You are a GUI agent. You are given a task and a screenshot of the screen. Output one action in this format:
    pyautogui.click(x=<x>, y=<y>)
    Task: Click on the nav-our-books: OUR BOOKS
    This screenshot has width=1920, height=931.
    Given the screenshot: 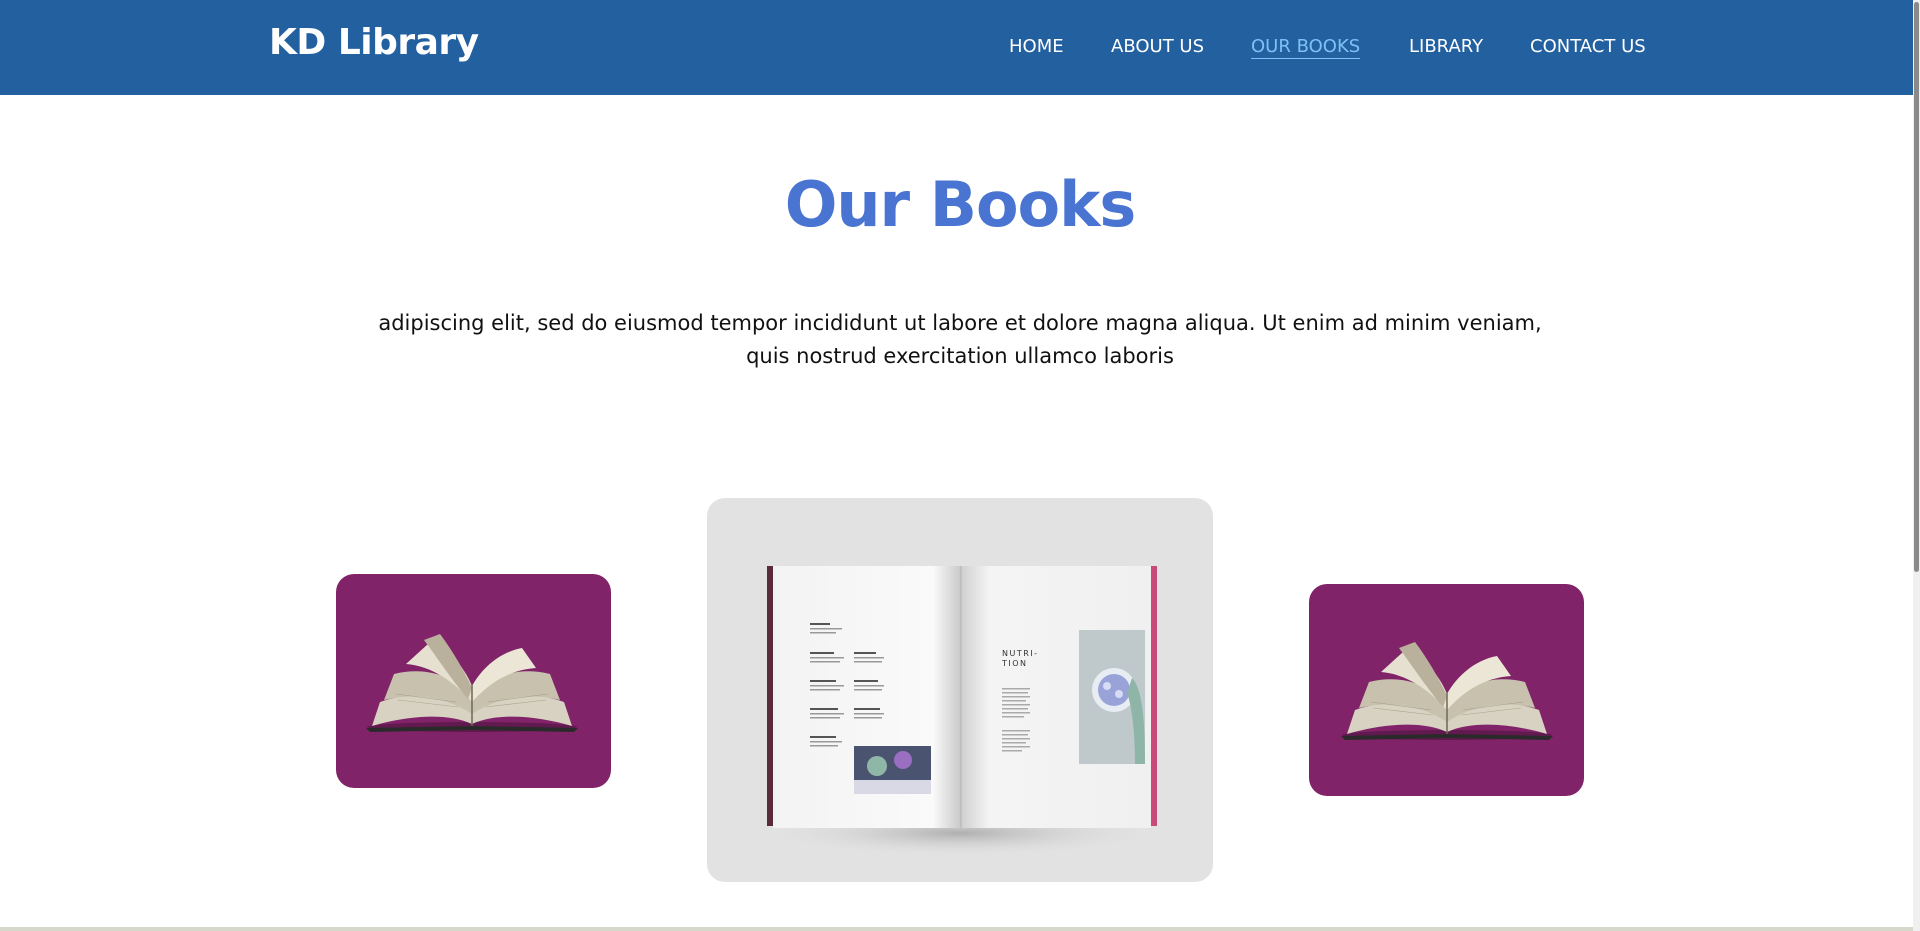 What is the action you would take?
    pyautogui.click(x=1306, y=47)
    